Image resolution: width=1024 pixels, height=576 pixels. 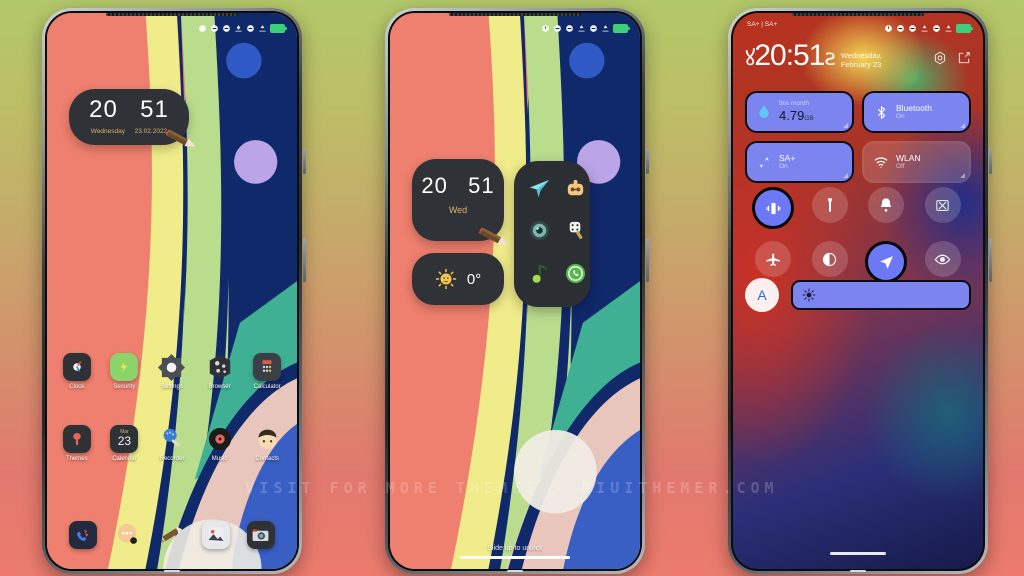 I want to click on auto-brightness-button: A, so click(x=762, y=295).